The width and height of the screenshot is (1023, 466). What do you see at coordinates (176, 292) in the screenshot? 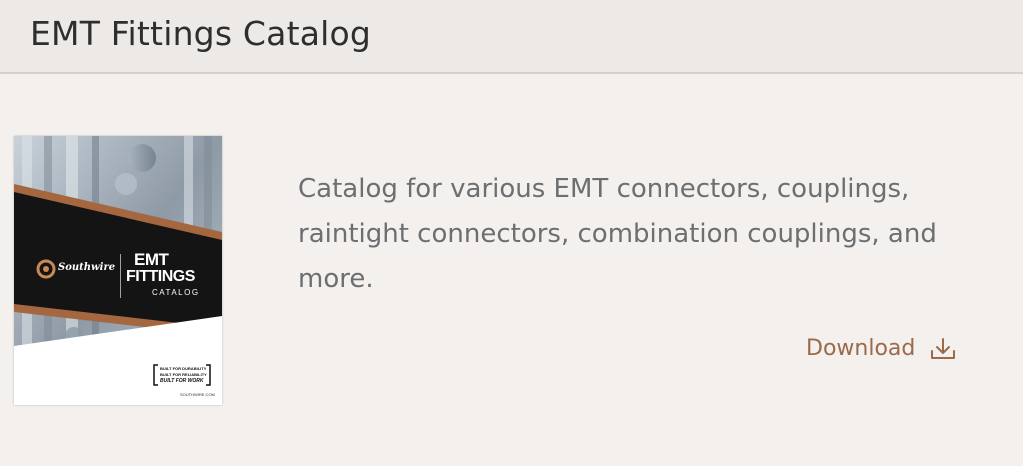
I see `cover-title-line3: CATALOG` at bounding box center [176, 292].